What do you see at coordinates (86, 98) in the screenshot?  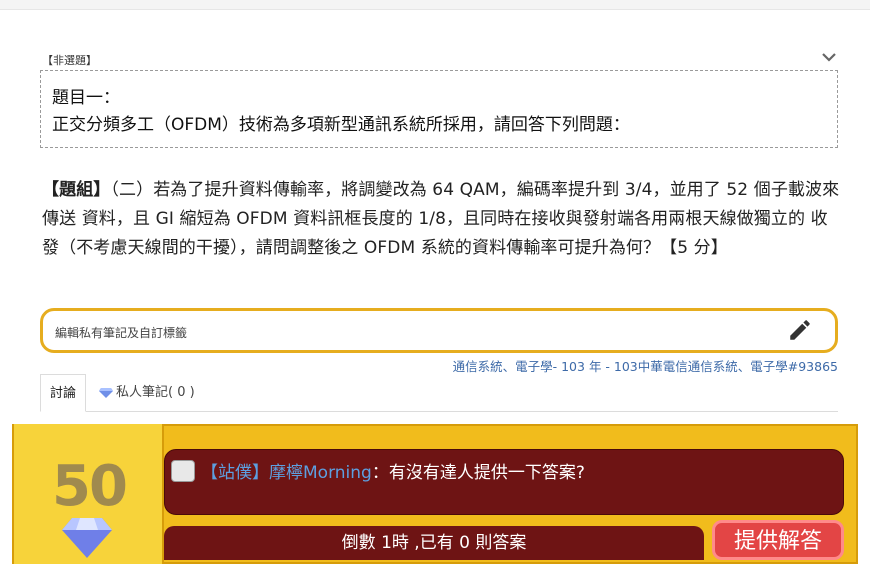 I see `question-title: 題目一：` at bounding box center [86, 98].